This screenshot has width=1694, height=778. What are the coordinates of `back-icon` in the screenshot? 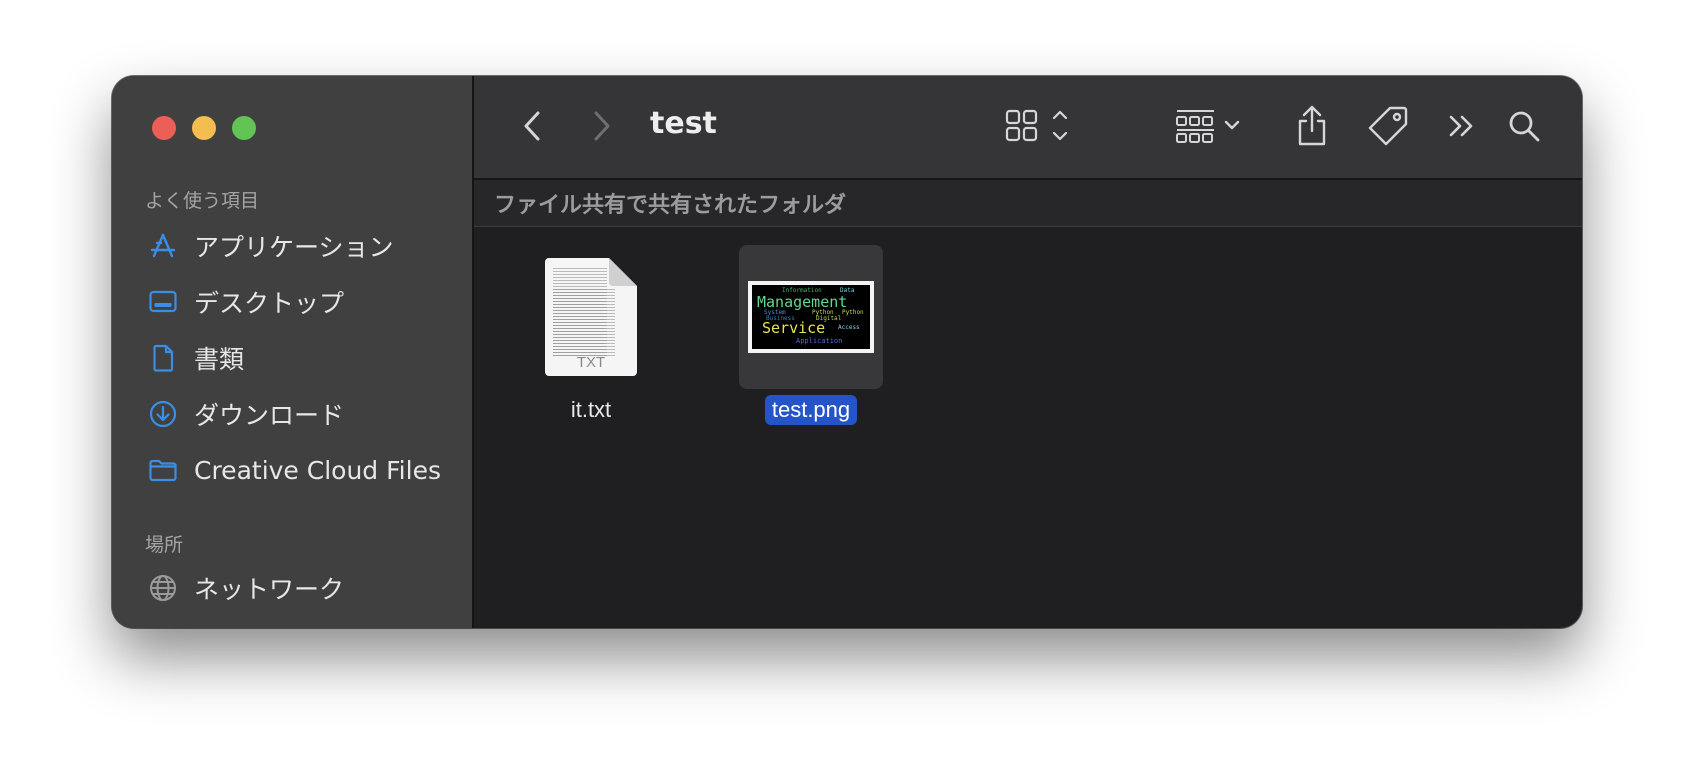 It's located at (532, 126).